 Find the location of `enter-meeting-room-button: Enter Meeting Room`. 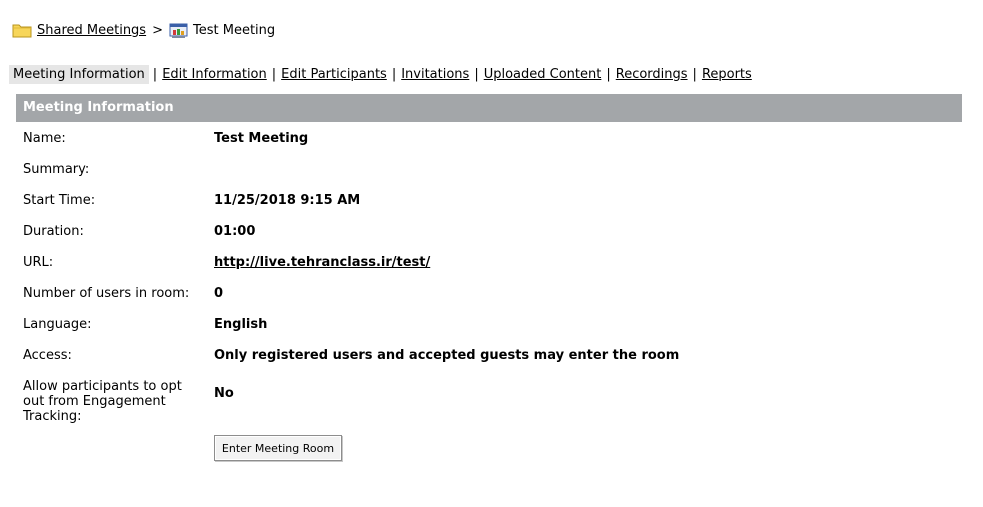

enter-meeting-room-button: Enter Meeting Room is located at coordinates (278, 448).